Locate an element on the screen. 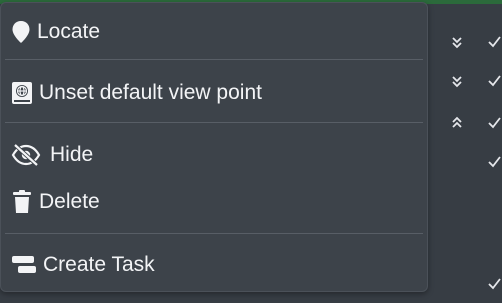 Image resolution: width=502 pixels, height=303 pixels. menu-item-label: Delete is located at coordinates (69, 201).